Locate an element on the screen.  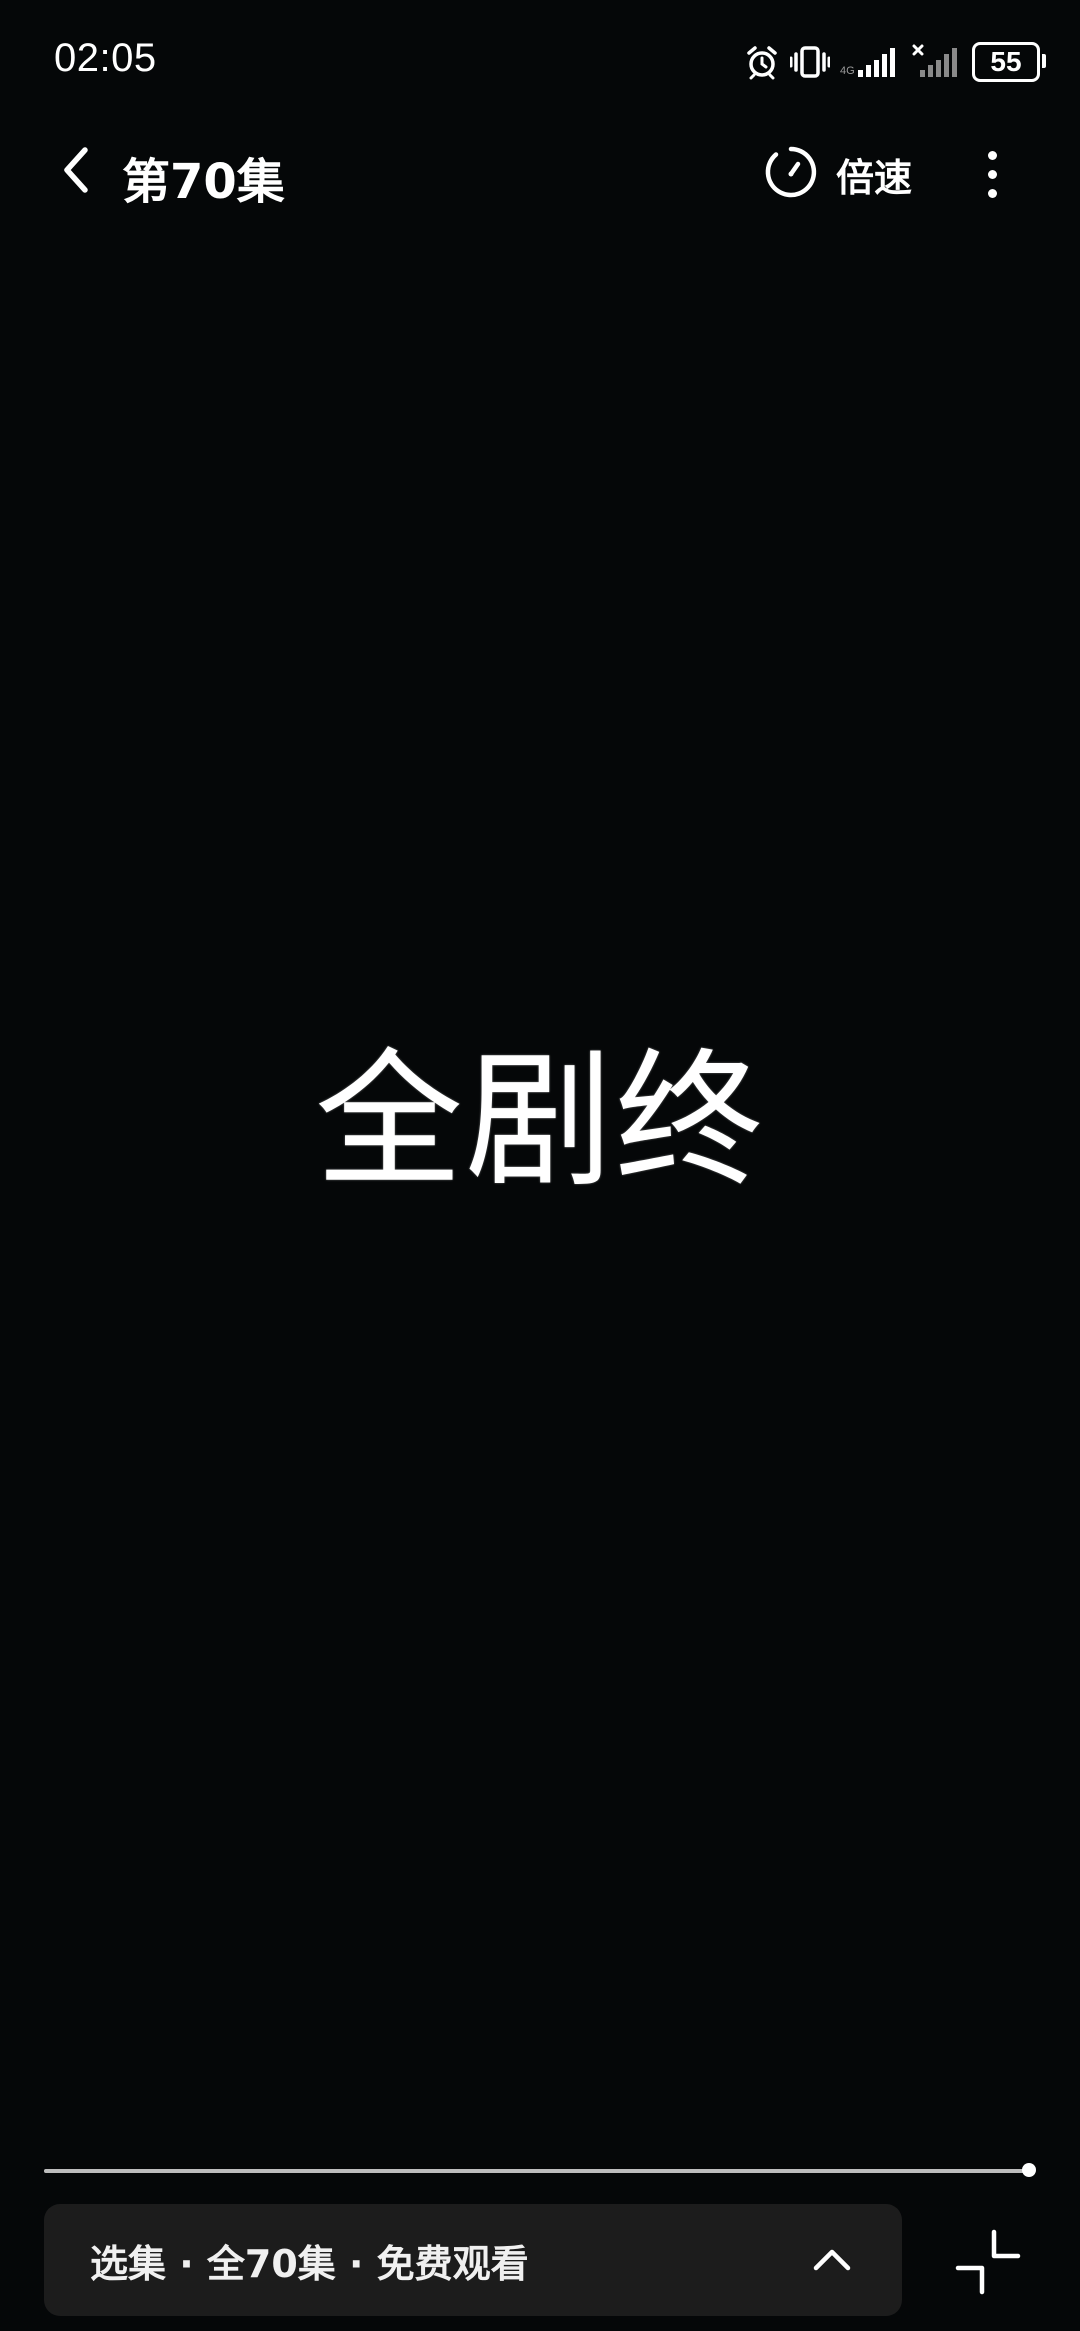
exit-fullscreen-icon is located at coordinates (988, 2265).